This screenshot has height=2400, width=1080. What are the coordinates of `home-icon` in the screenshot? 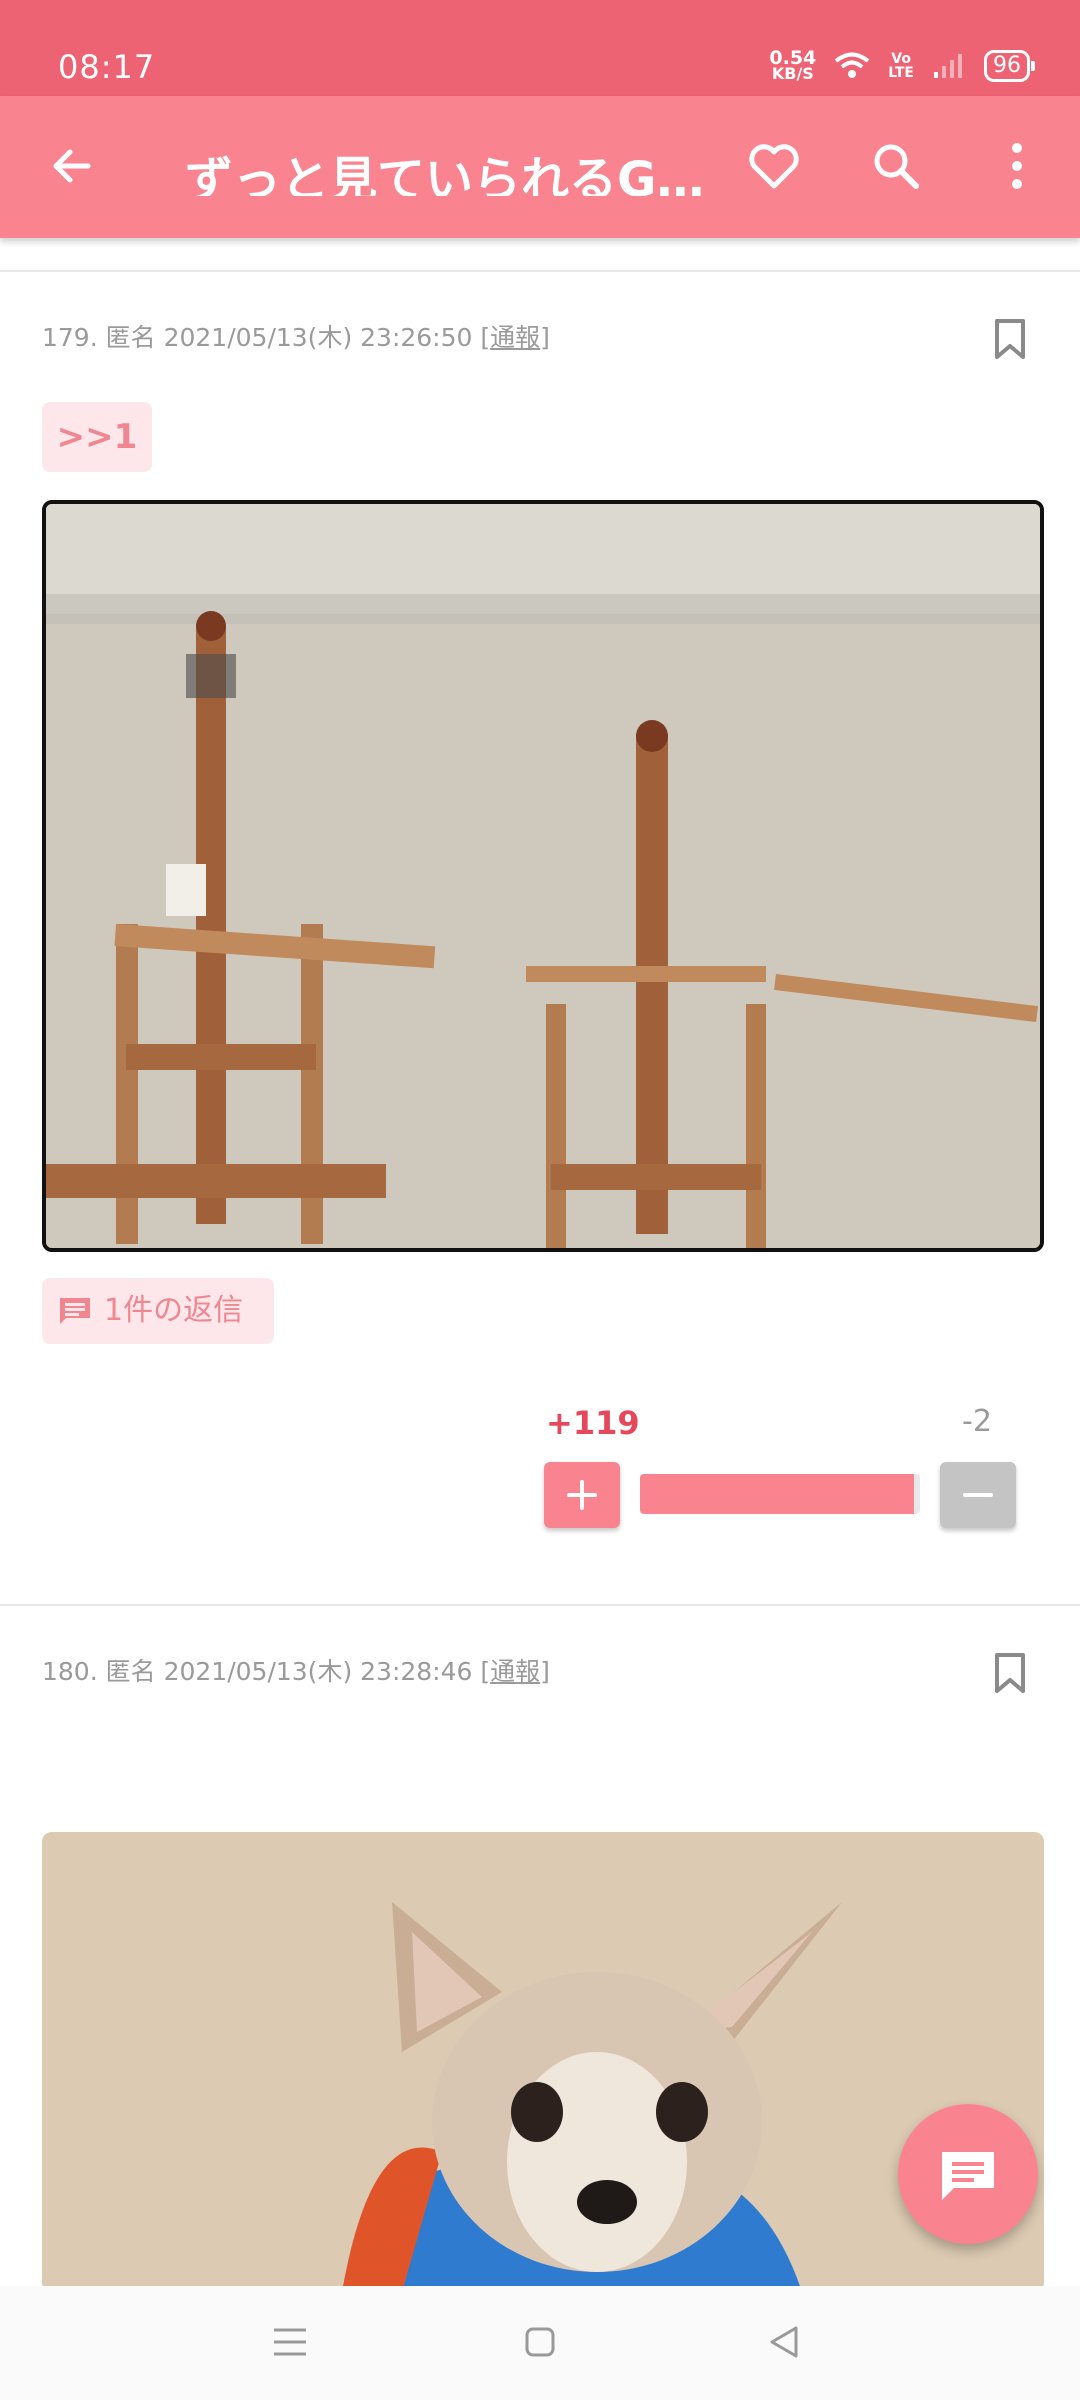 It's located at (540, 2342).